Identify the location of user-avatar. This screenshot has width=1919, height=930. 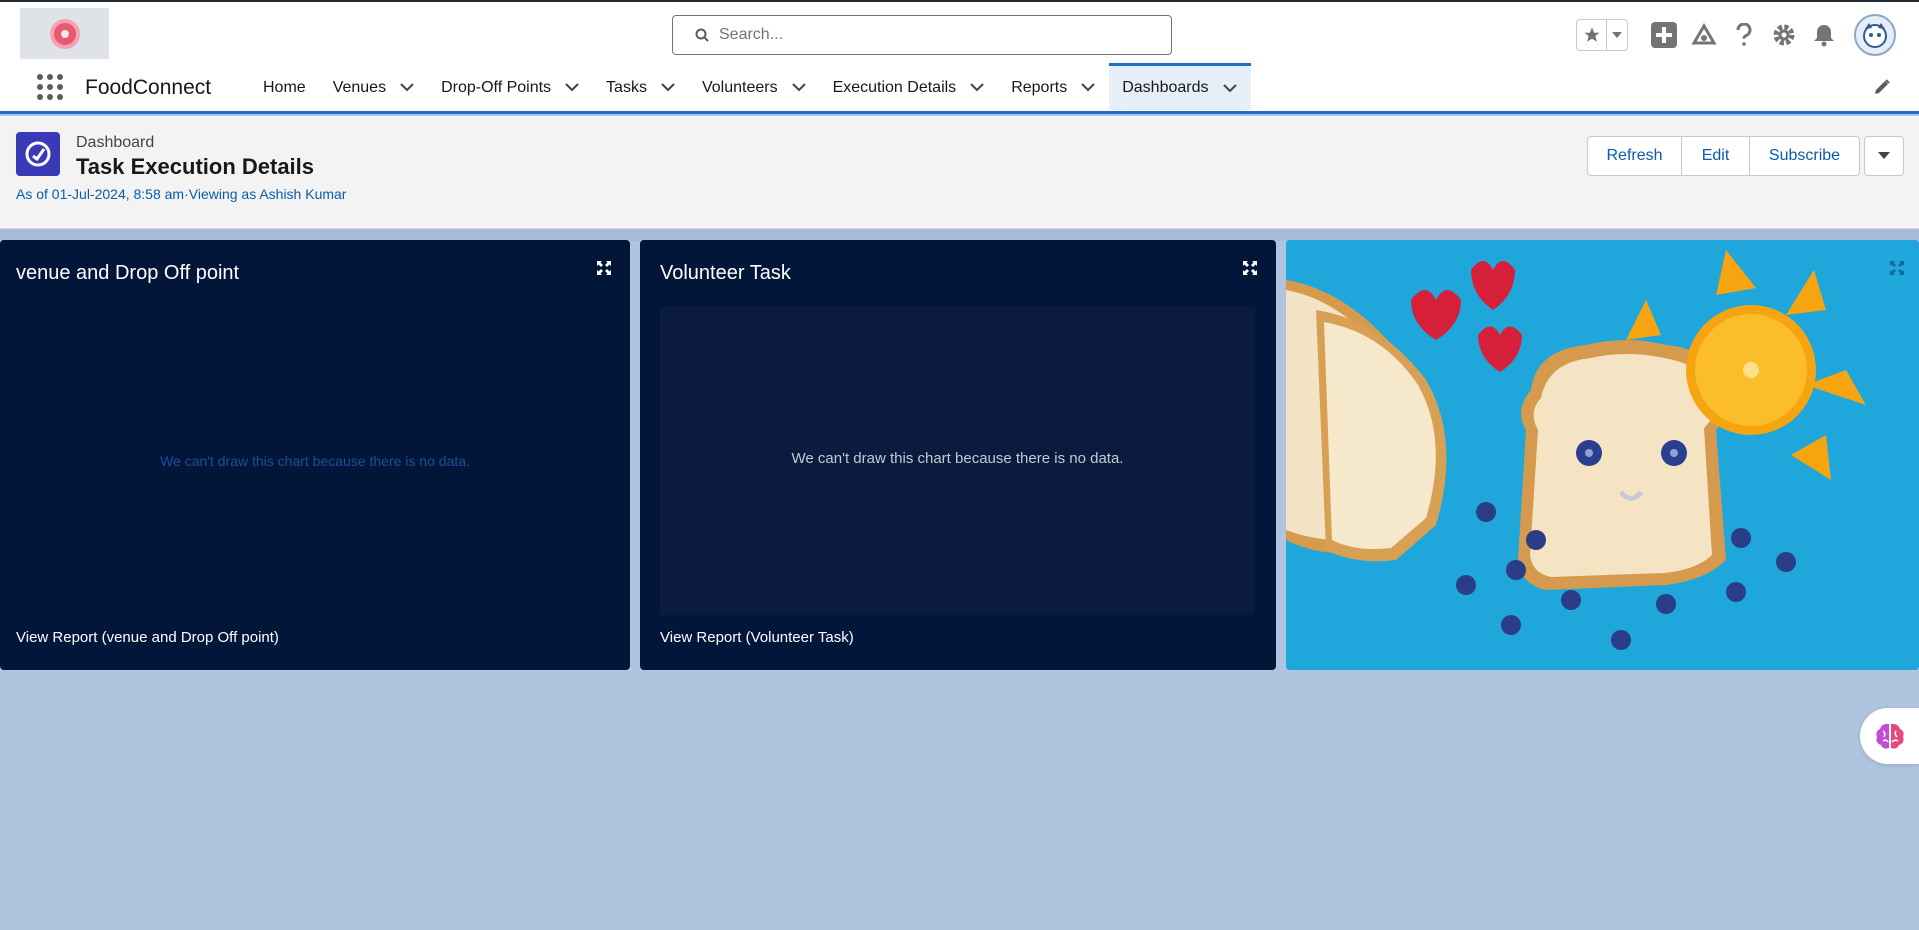
(1875, 35).